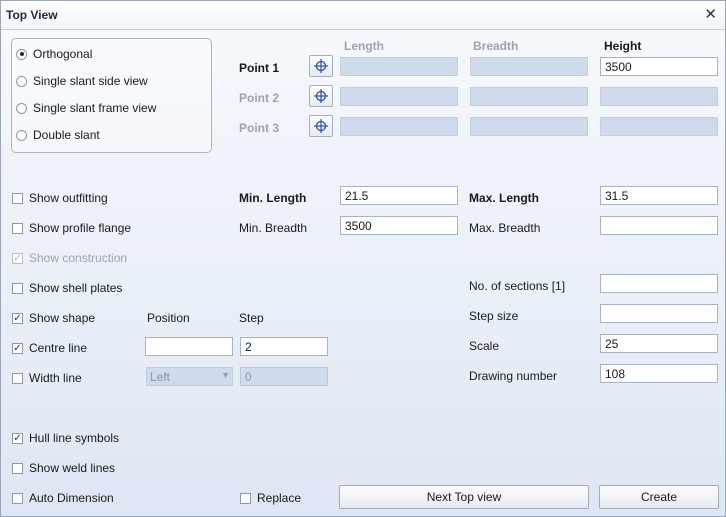 This screenshot has height=517, width=726. What do you see at coordinates (284, 346) in the screenshot?
I see `centre-line-step-field: 2` at bounding box center [284, 346].